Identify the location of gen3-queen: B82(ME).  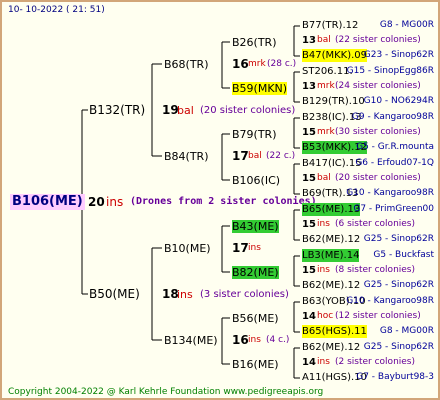
(255, 272).